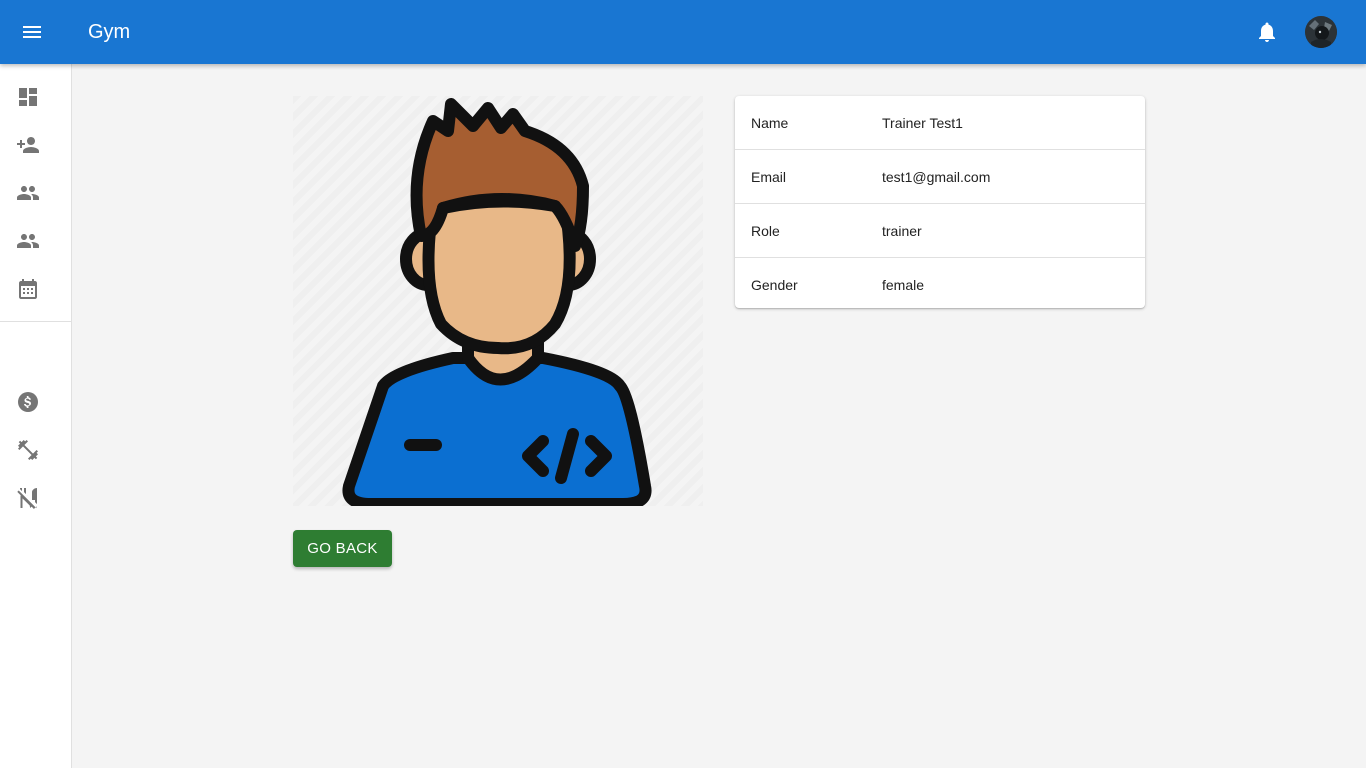 The width and height of the screenshot is (1366, 768). I want to click on notifications-button, so click(1267, 32).